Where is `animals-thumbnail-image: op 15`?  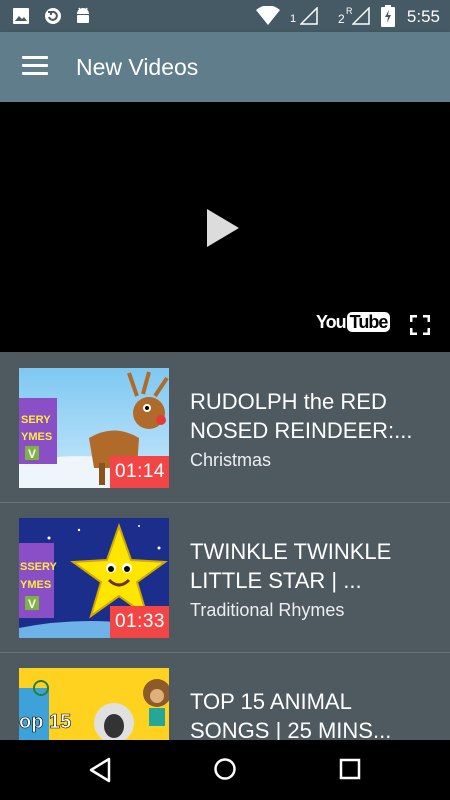 animals-thumbnail-image: op 15 is located at coordinates (94, 704).